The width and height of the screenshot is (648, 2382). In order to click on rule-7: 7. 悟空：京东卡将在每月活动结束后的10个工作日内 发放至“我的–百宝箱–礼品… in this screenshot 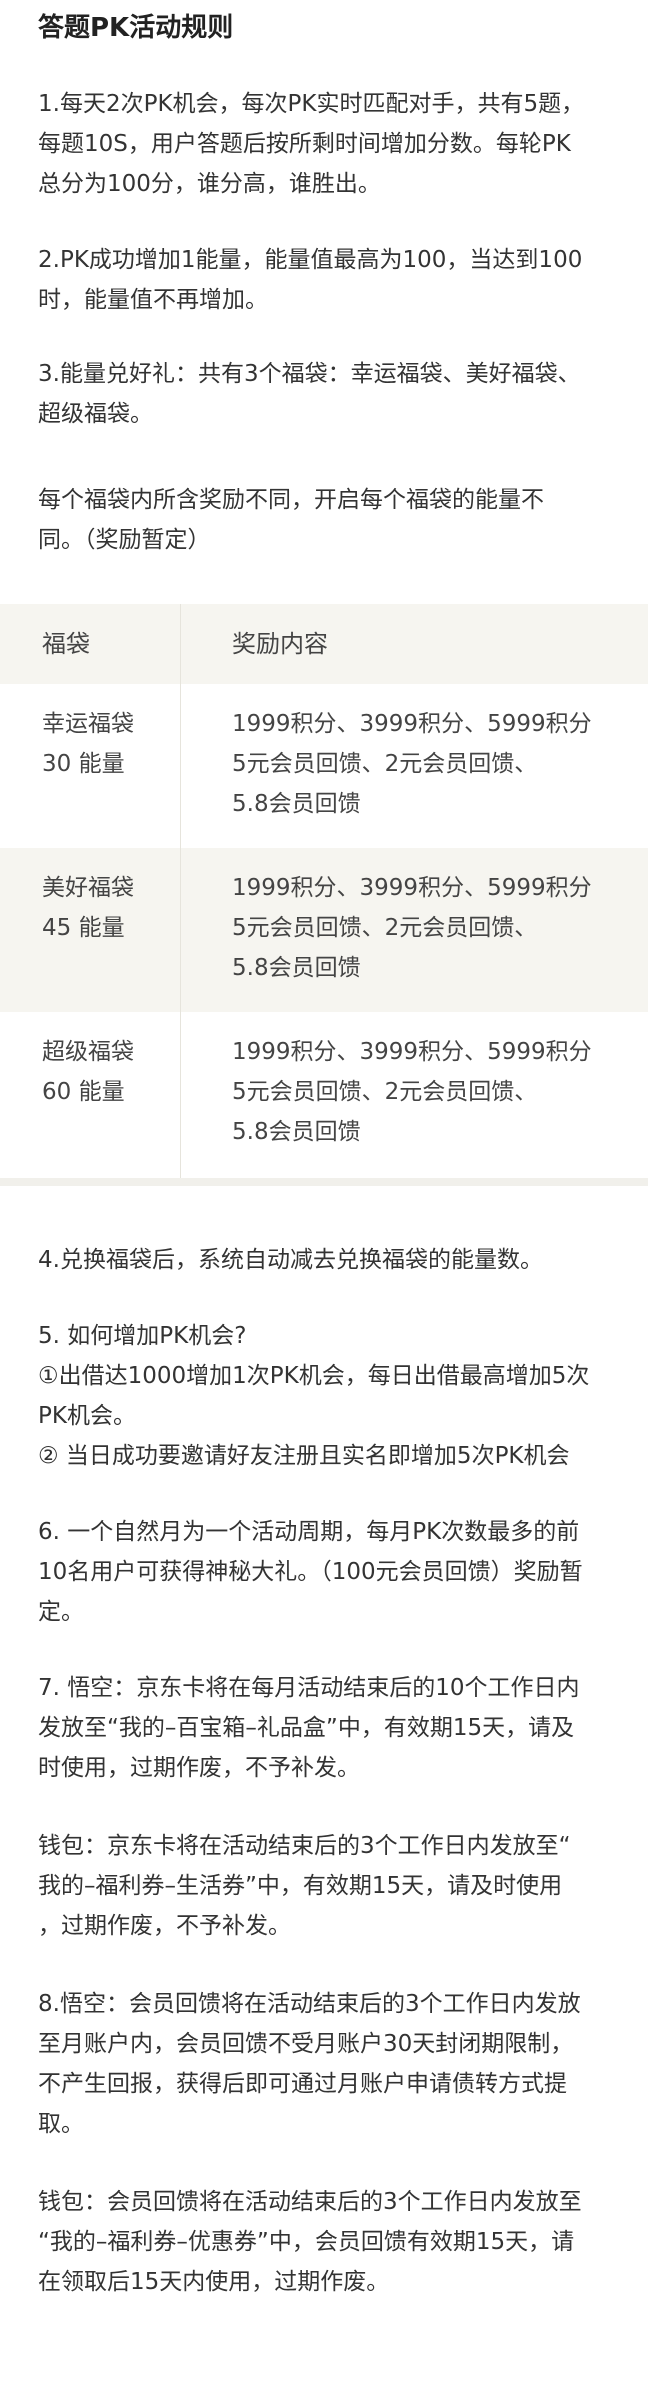, I will do `click(325, 1728)`.